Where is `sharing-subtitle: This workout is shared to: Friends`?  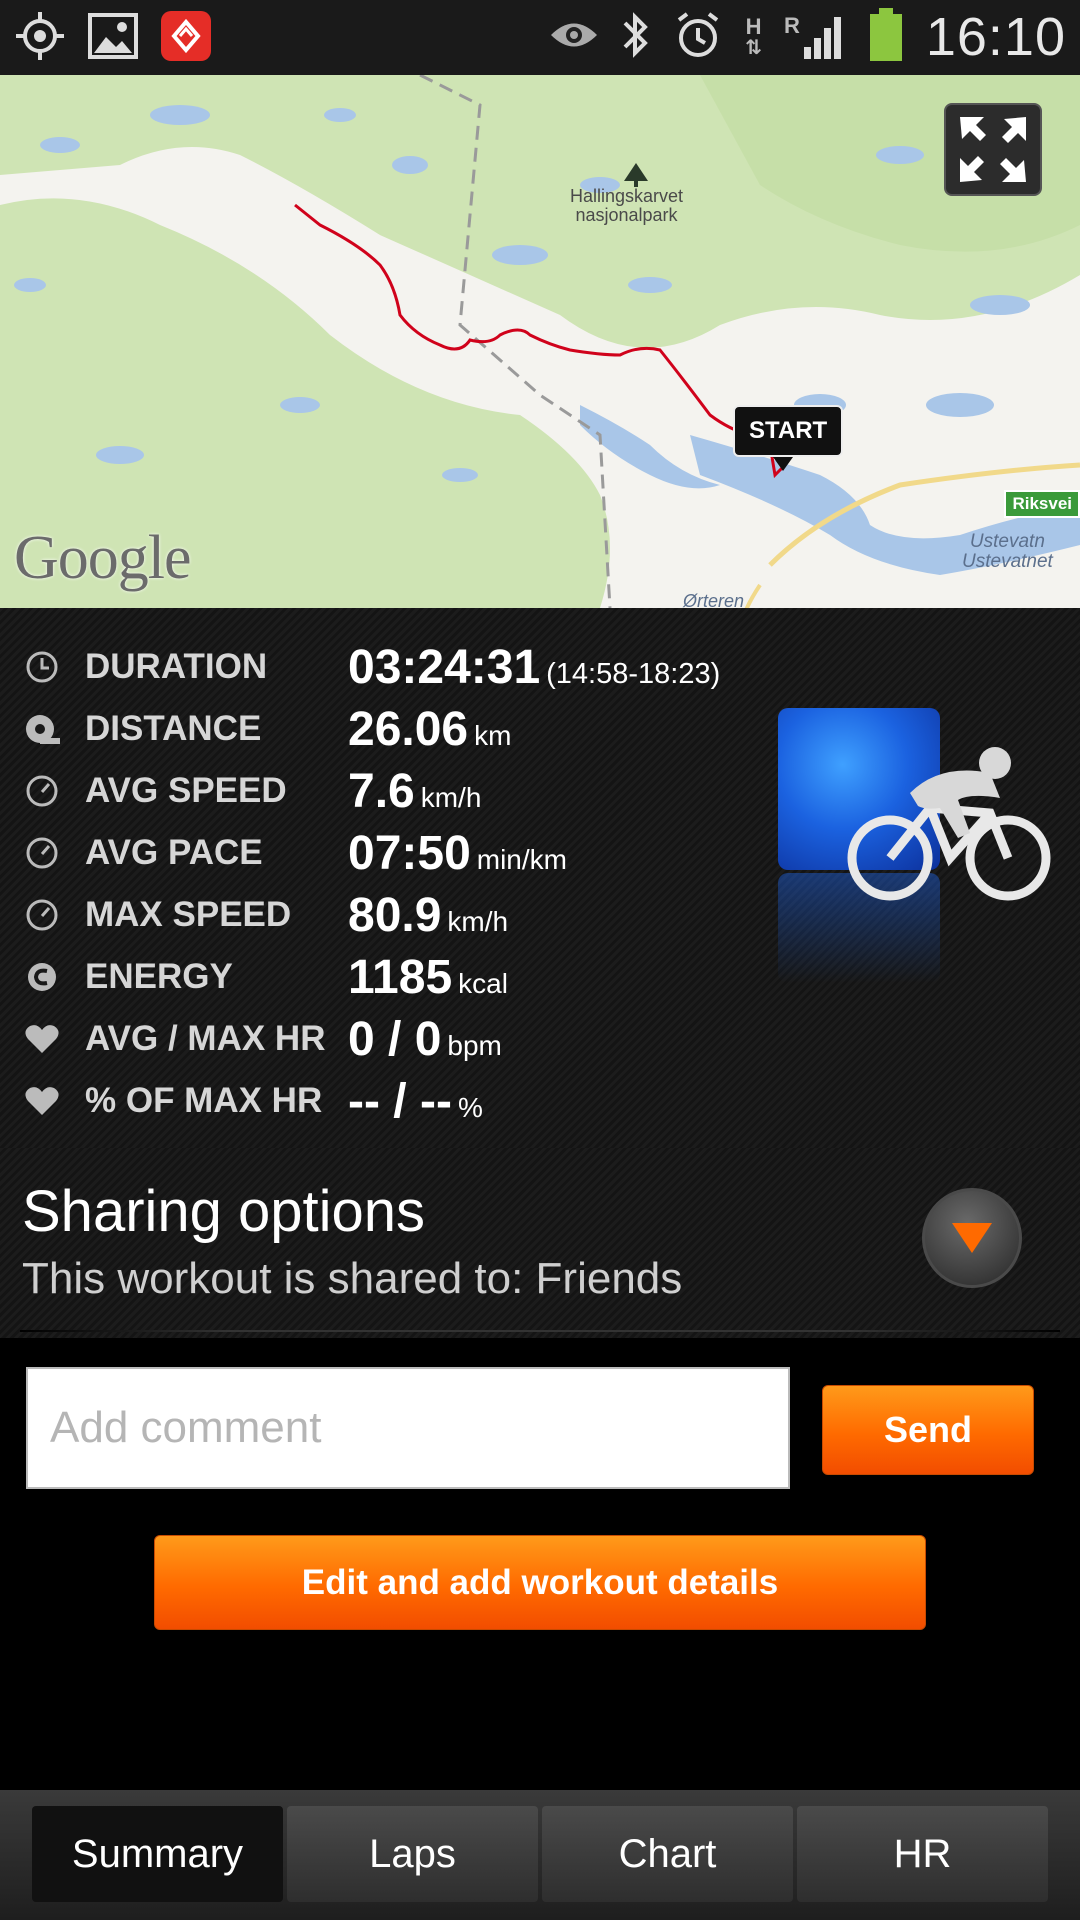 sharing-subtitle: This workout is shared to: Friends is located at coordinates (352, 1278).